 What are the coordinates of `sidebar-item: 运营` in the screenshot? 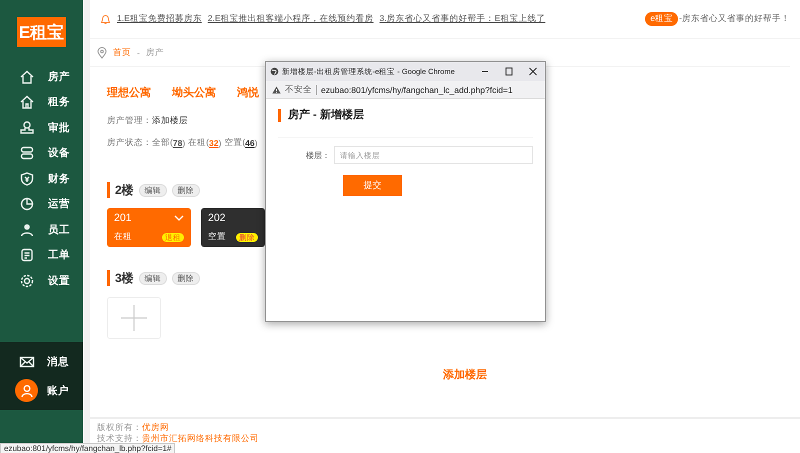 It's located at (41, 204).